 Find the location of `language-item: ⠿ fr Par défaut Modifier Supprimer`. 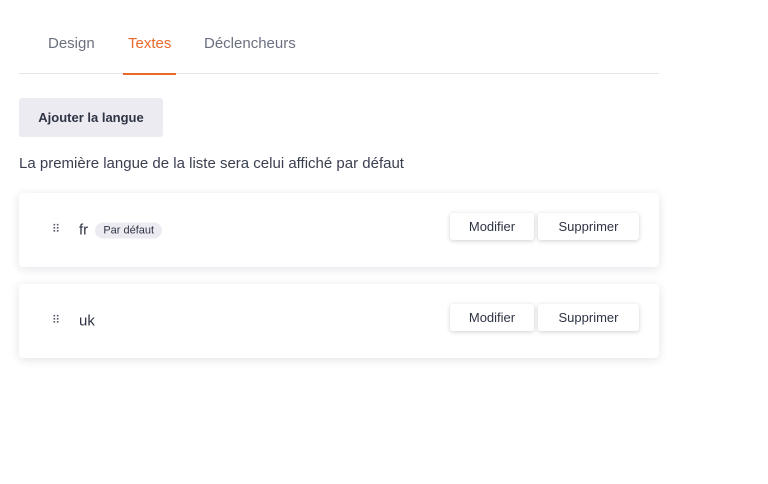

language-item: ⠿ fr Par défaut Modifier Supprimer is located at coordinates (339, 230).